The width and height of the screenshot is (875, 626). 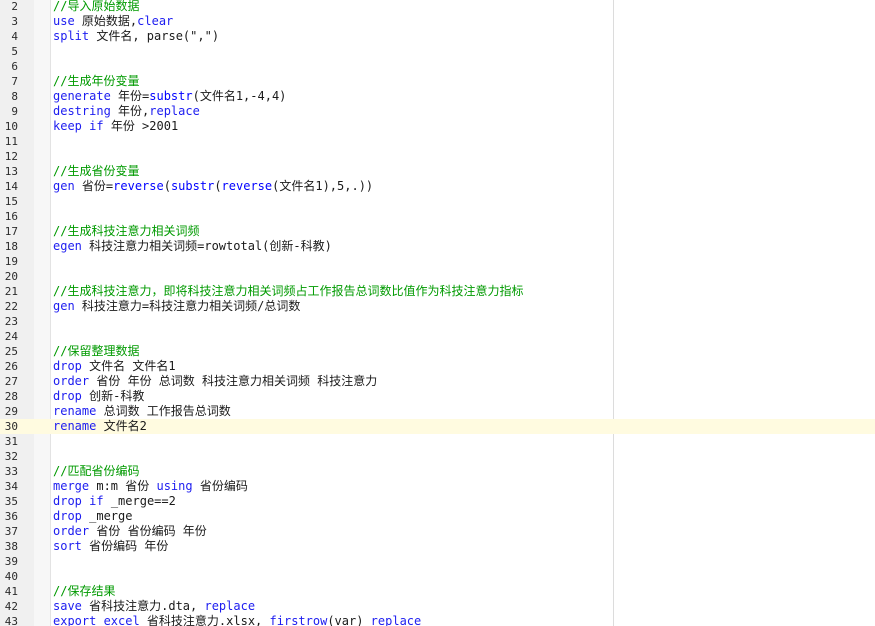 I want to click on code-text: //生成科技注意力，即将科技注意力相关词频占工作报告总词数比值作为科技注意力指标, so click(x=288, y=291).